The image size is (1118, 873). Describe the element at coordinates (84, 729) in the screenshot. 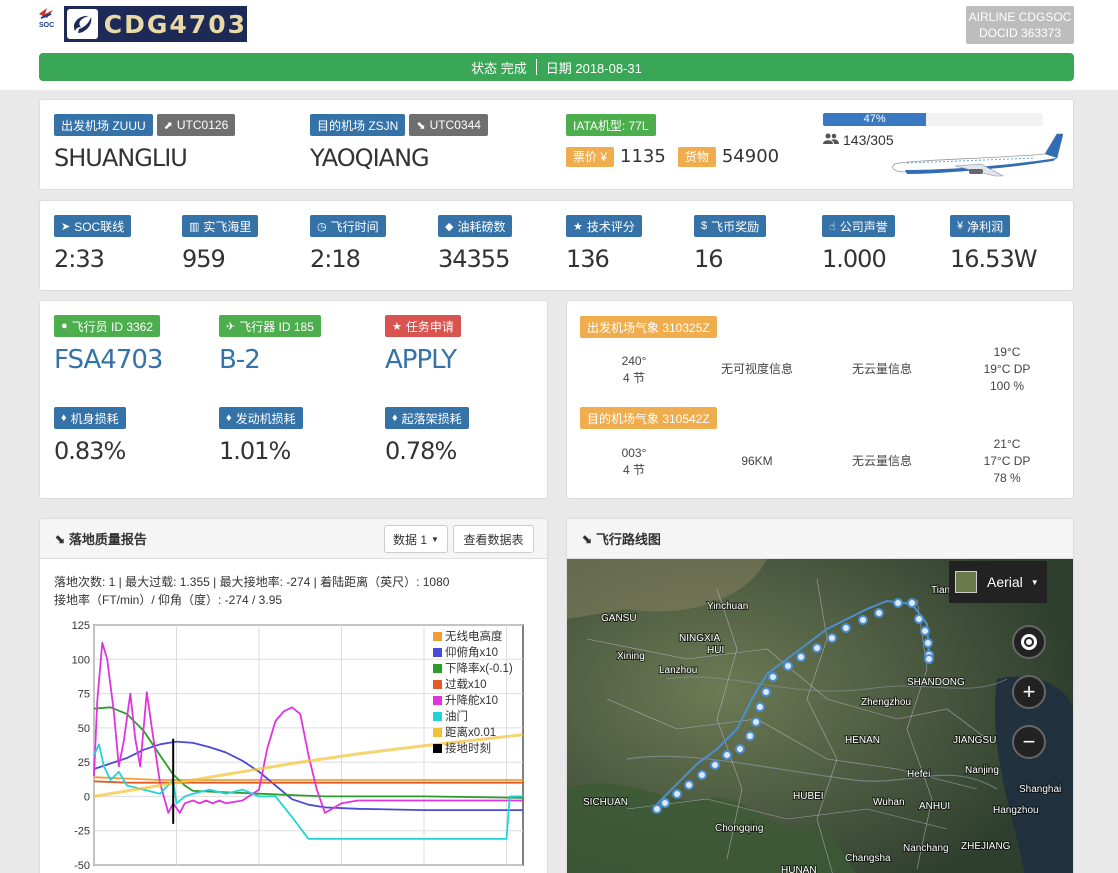

I see `y-tick-label: 50` at that location.